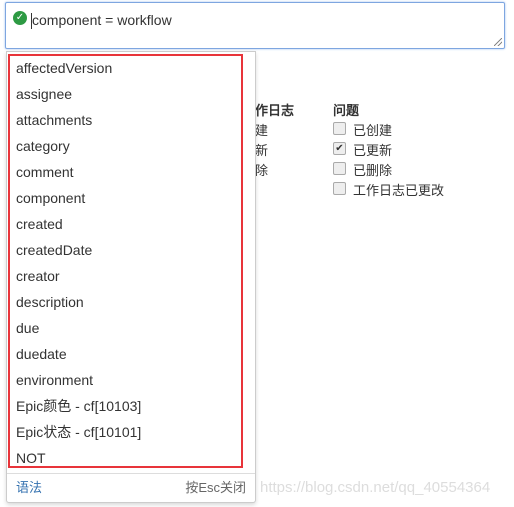  I want to click on suggestion-item: component, so click(50, 198).